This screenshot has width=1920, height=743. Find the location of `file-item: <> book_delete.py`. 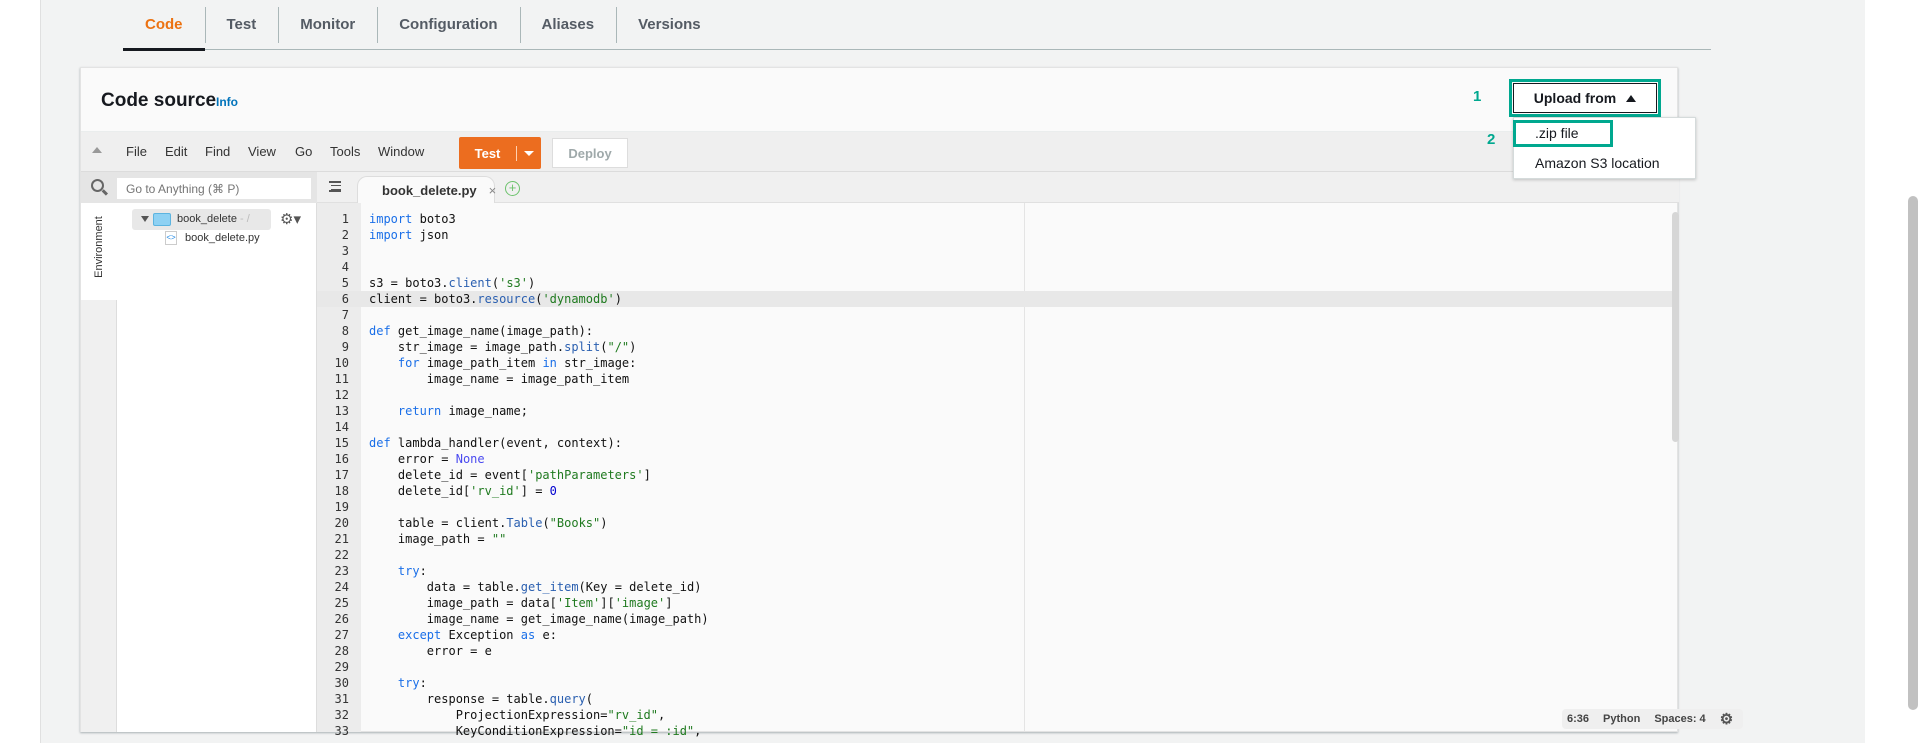

file-item: <> book_delete.py is located at coordinates (212, 238).